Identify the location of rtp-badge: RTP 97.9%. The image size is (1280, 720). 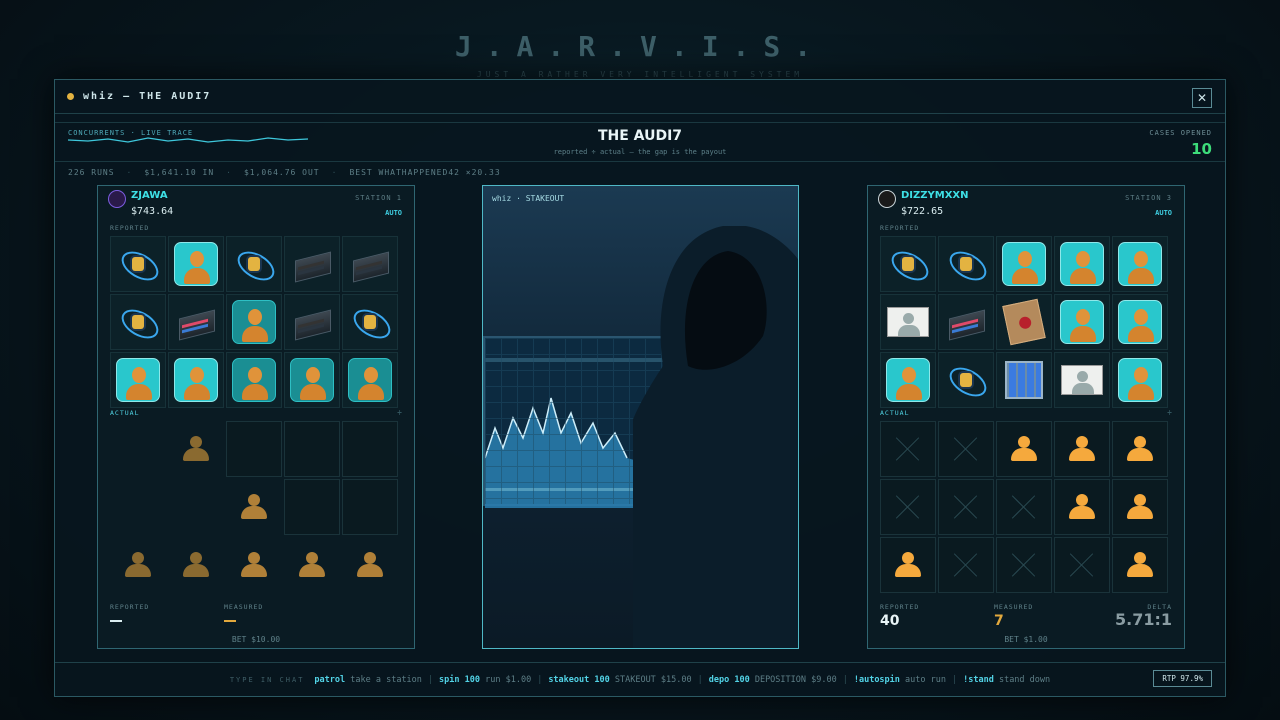
(1182, 678).